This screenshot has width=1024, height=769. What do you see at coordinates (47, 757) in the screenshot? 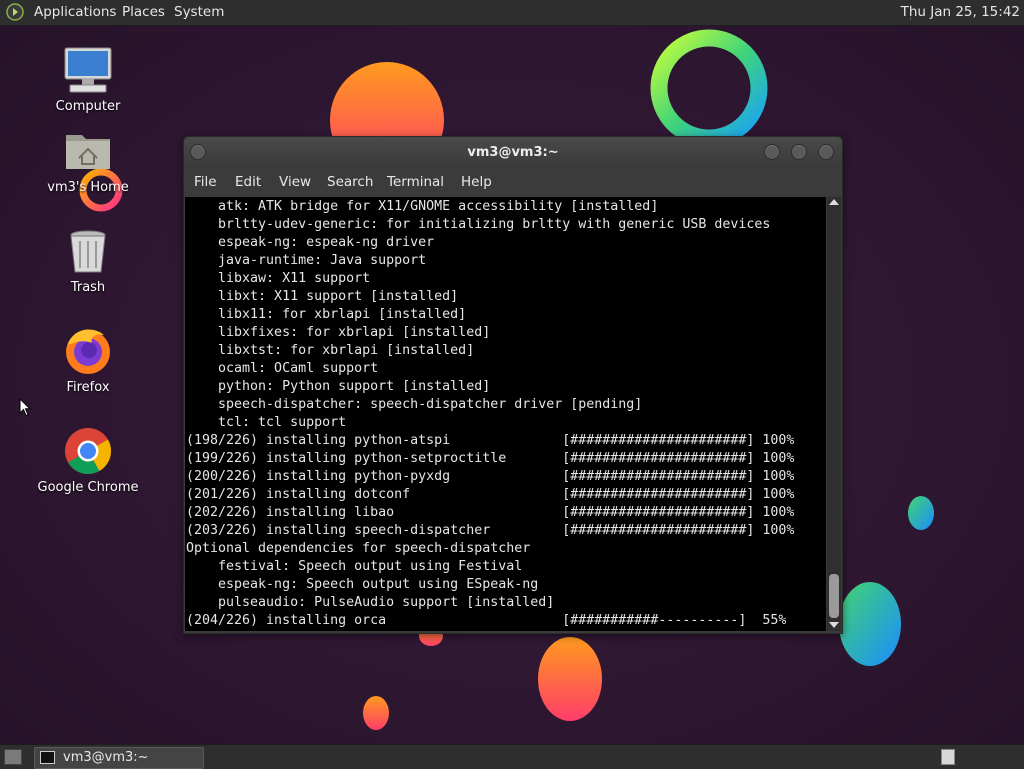
I see `terminal-icon` at bounding box center [47, 757].